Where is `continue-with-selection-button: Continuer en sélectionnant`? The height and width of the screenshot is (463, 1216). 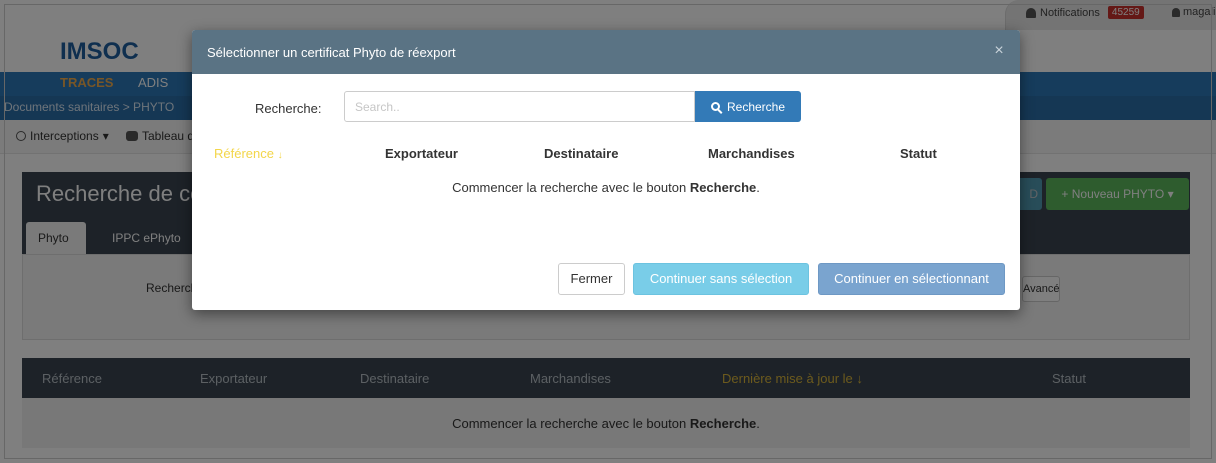 continue-with-selection-button: Continuer en sélectionnant is located at coordinates (911, 279).